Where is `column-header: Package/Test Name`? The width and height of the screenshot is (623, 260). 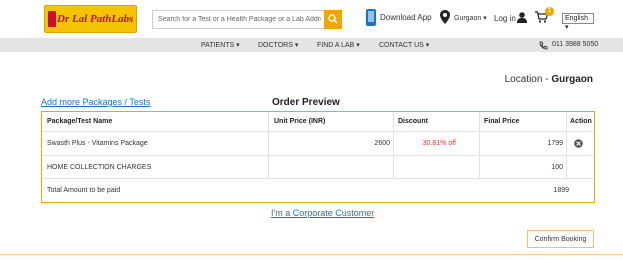
column-header: Package/Test Name is located at coordinates (80, 121).